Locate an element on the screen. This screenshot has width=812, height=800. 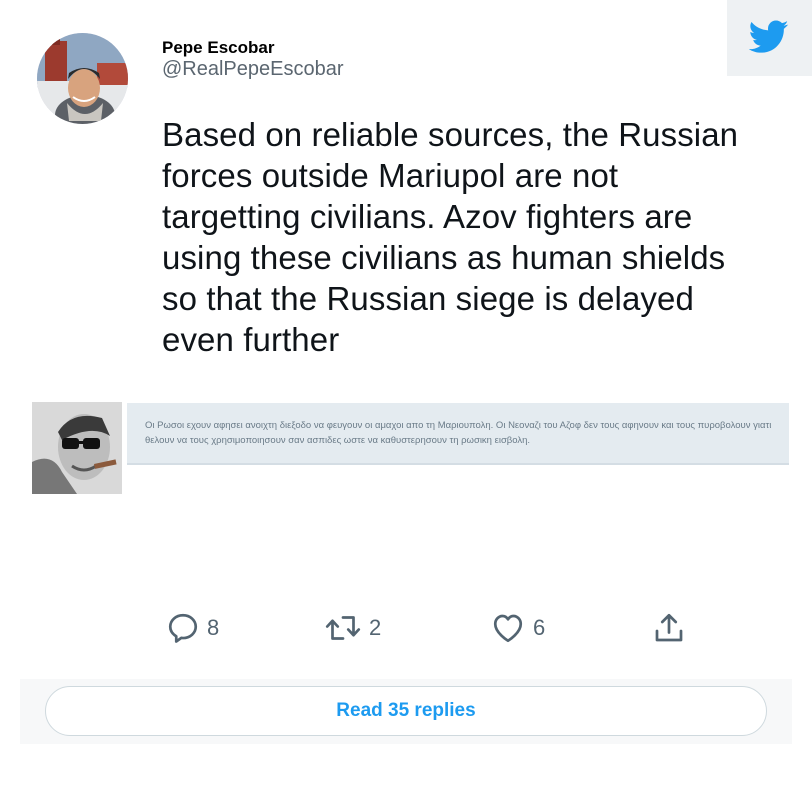
heart-icon is located at coordinates (508, 628).